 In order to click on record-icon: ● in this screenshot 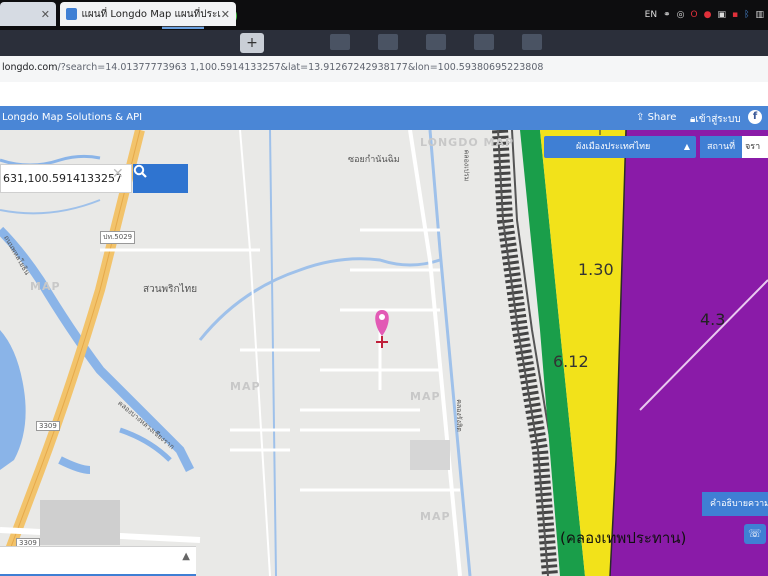, I will do `click(708, 15)`.